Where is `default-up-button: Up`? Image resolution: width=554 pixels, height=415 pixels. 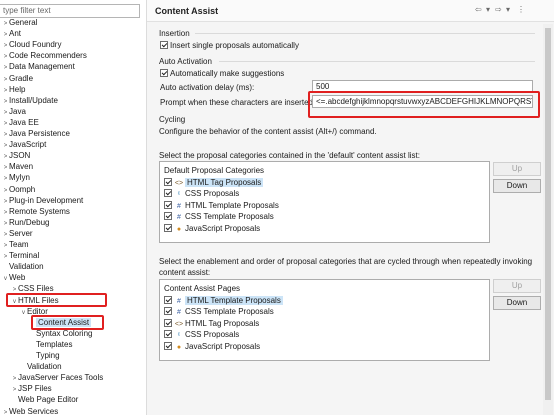 default-up-button: Up is located at coordinates (517, 169).